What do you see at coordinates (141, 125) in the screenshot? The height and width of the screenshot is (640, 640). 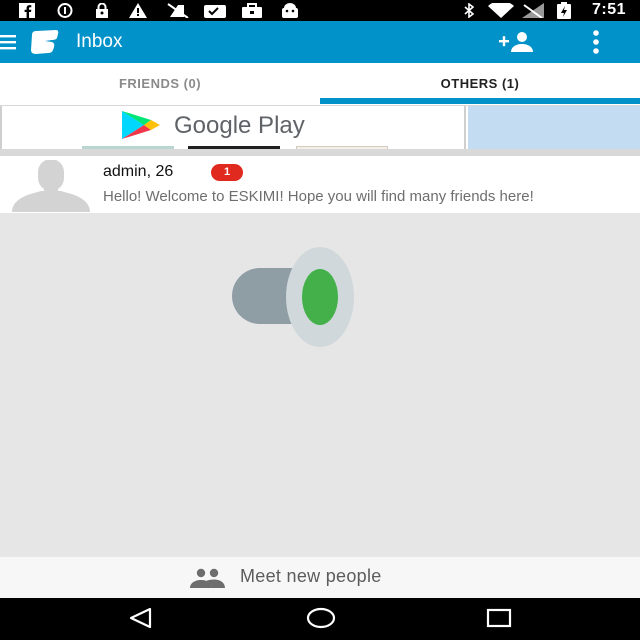 I see `google-play-icon` at bounding box center [141, 125].